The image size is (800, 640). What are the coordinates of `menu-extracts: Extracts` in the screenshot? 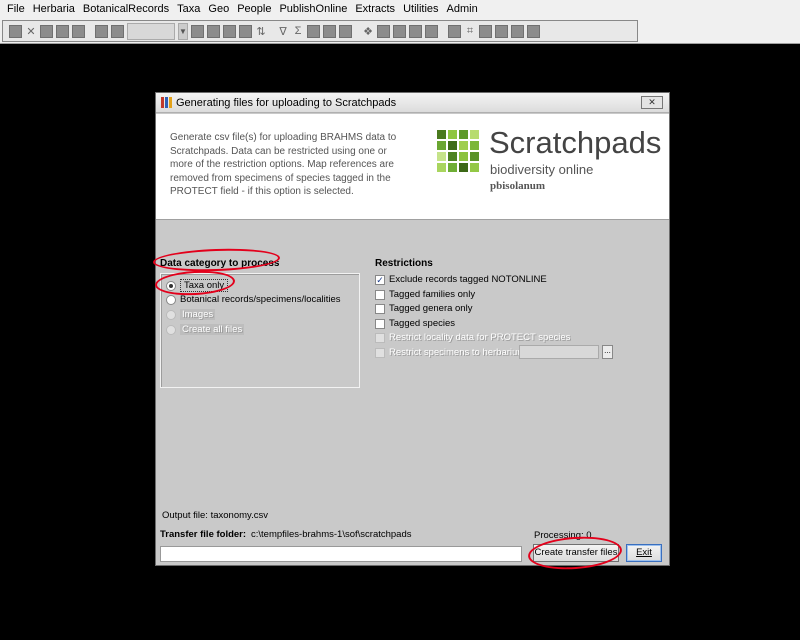 It's located at (375, 9).